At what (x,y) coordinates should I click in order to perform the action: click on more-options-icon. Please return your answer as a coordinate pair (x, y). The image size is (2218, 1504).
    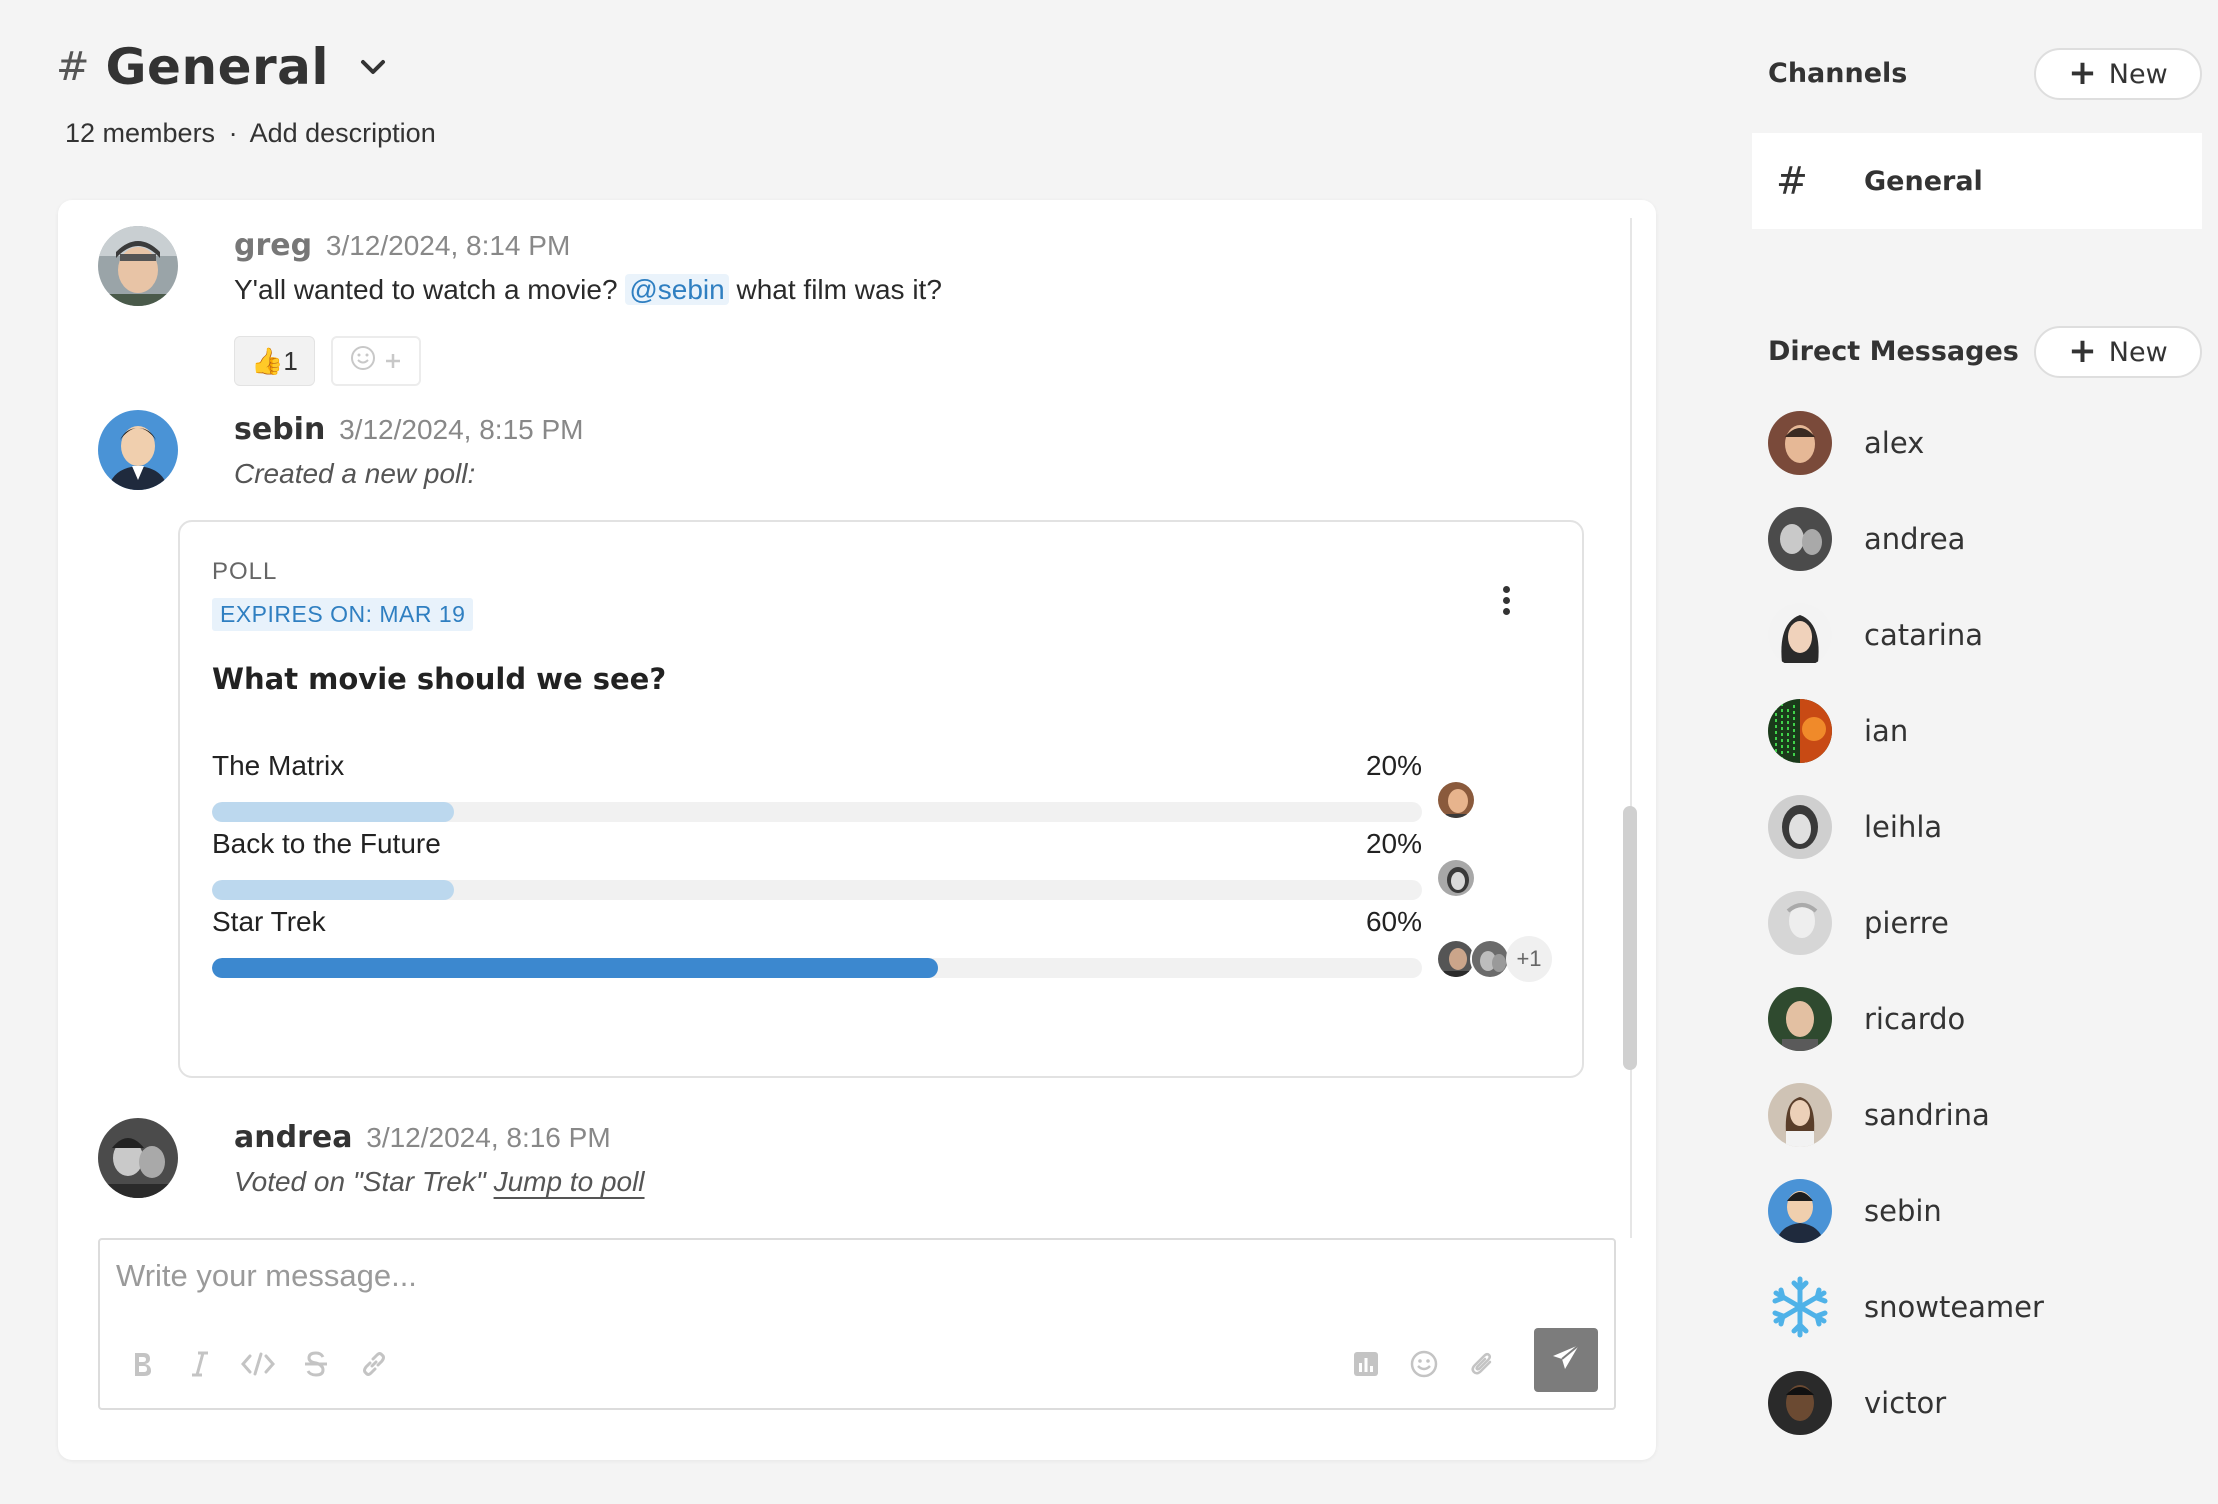
    Looking at the image, I should click on (1506, 600).